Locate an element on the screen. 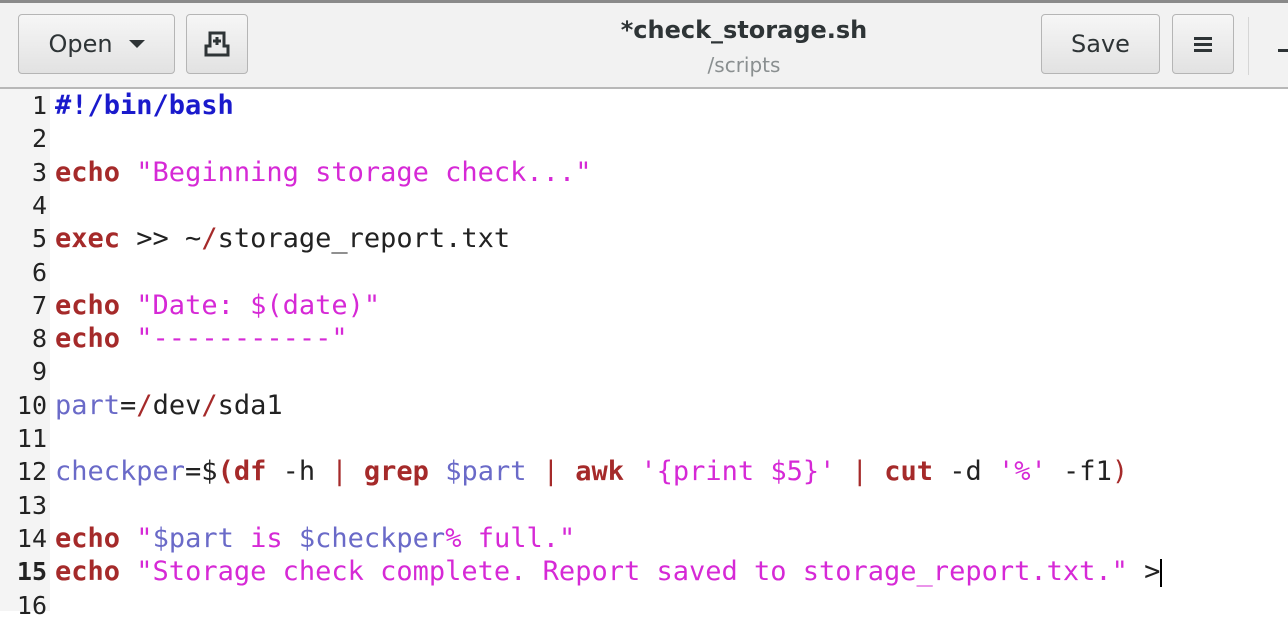 This screenshot has width=1288, height=622. line-number: 14 is located at coordinates (31, 538).